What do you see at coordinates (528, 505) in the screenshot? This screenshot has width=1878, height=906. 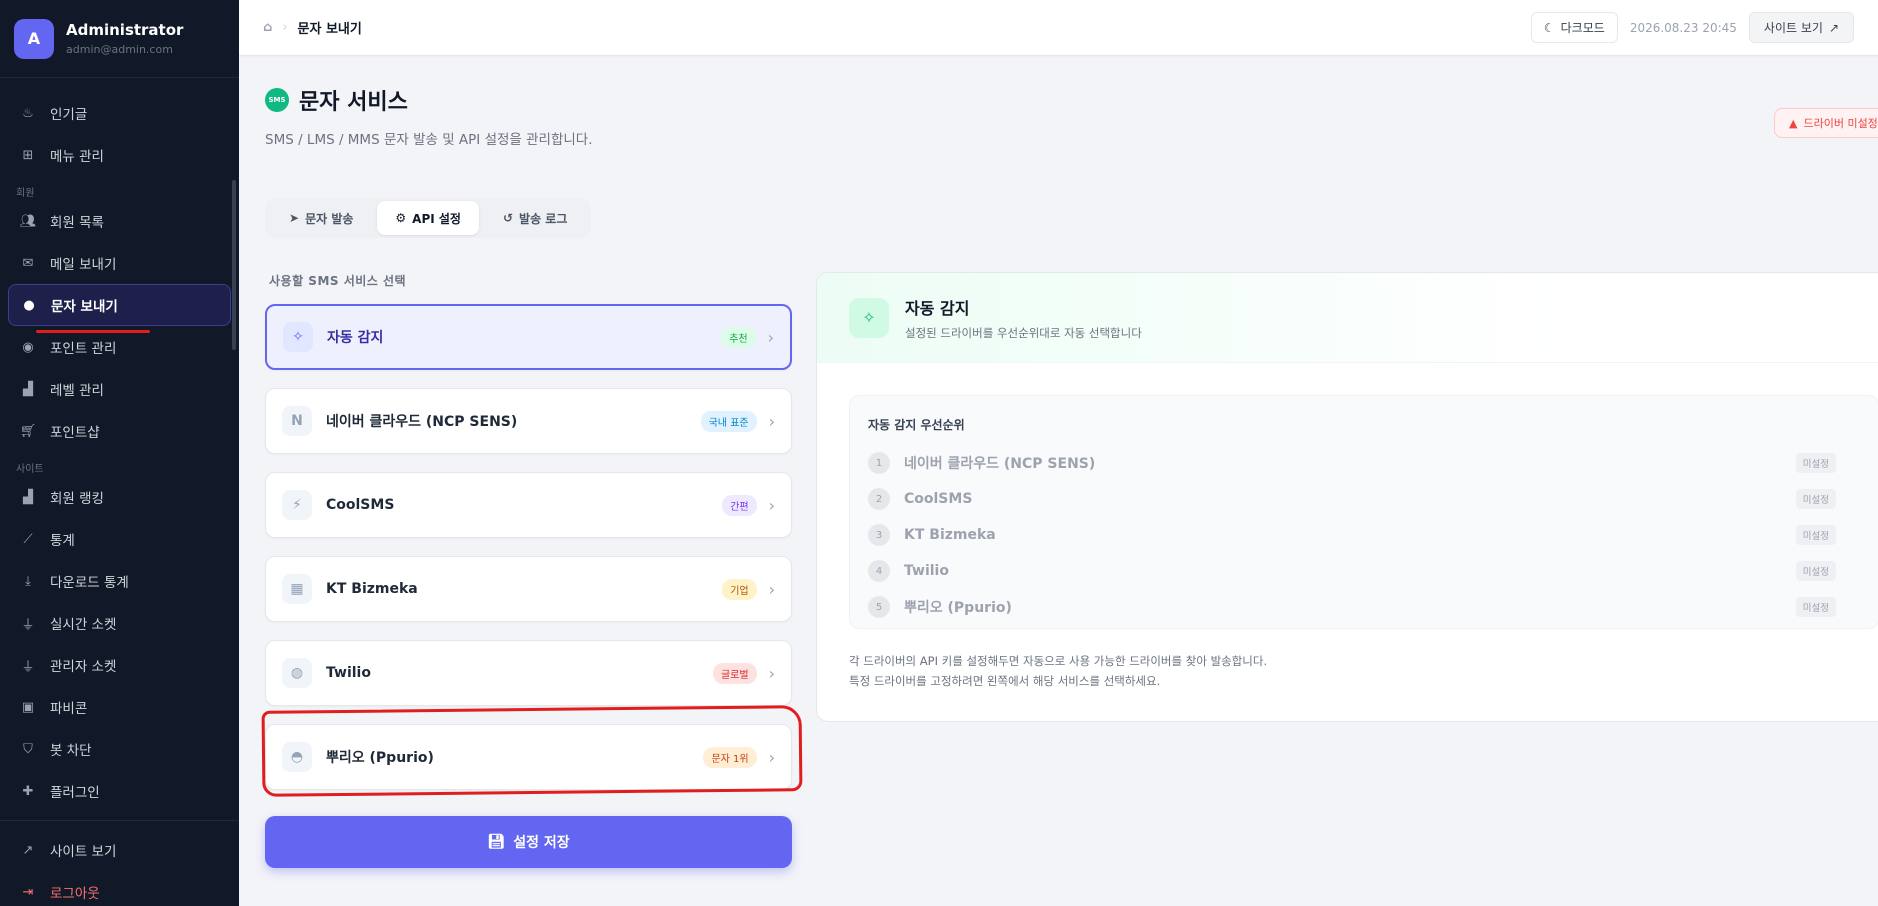 I see `service-option: ⚡ CoolSMS 간편 ›` at bounding box center [528, 505].